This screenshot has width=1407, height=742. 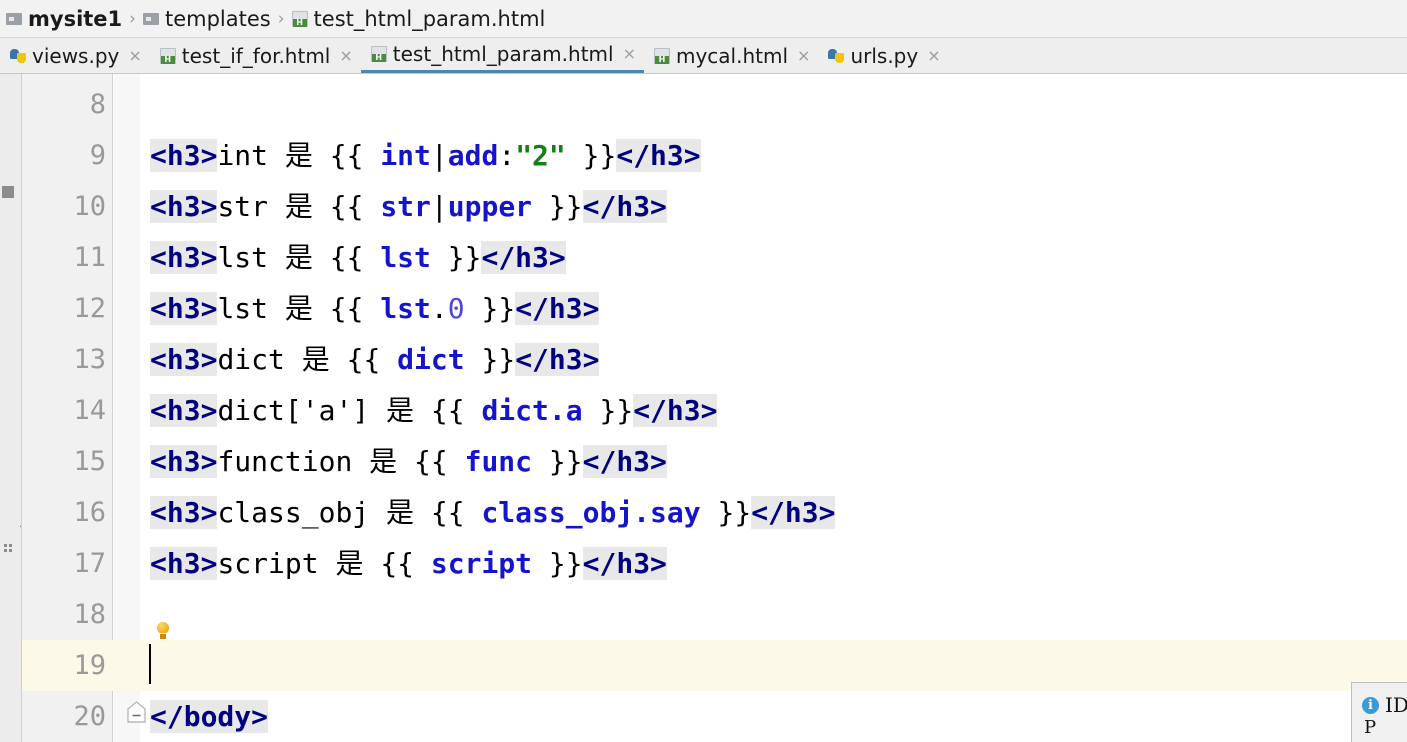 I want to click on tab-mycal-html: mycal.html ×, so click(x=731, y=55).